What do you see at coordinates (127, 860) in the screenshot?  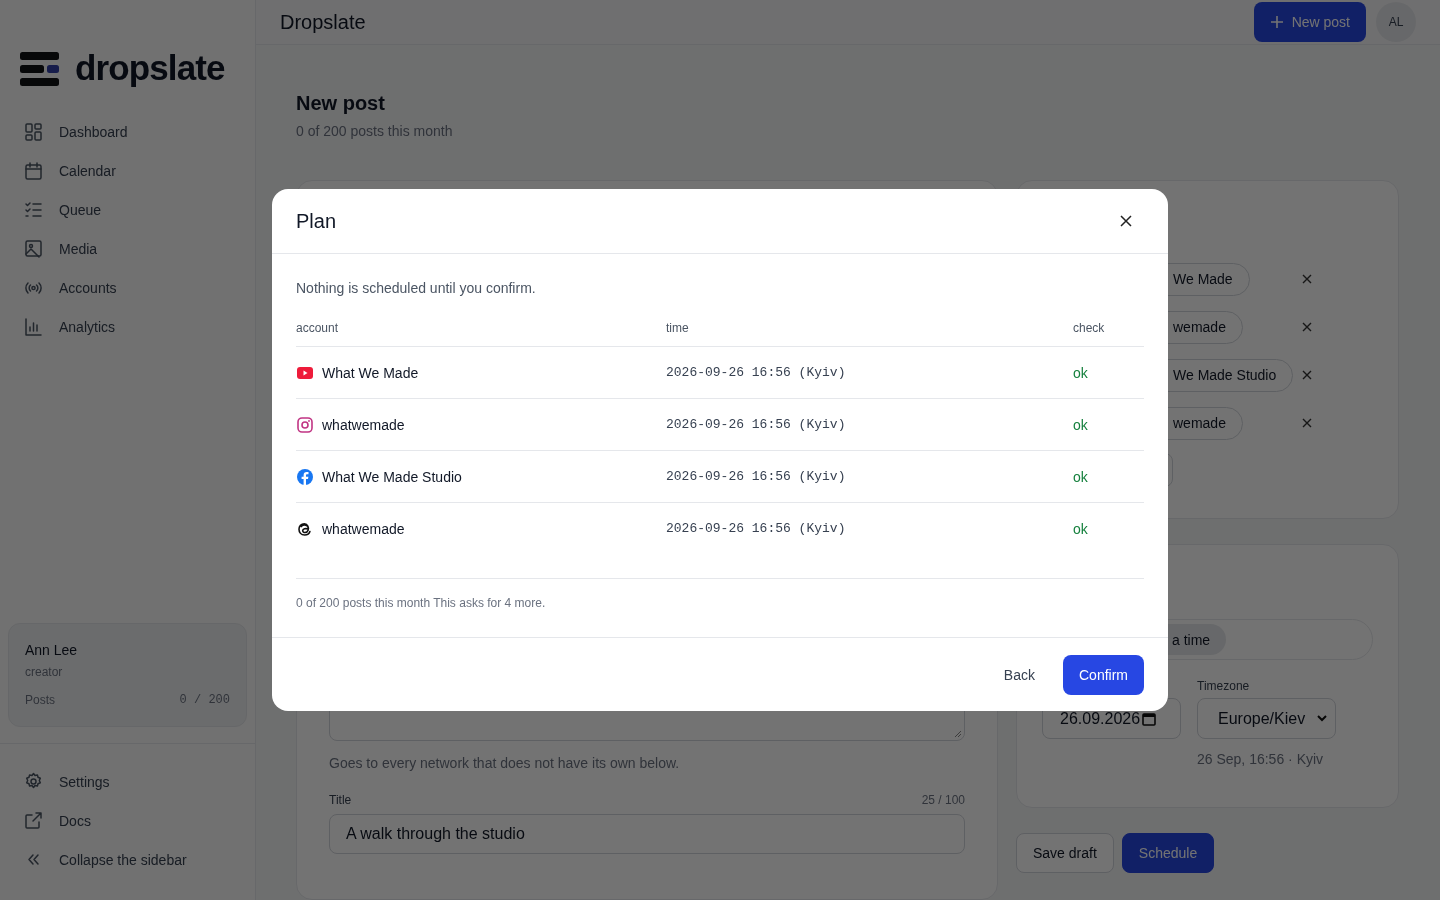 I see `nav-item: Collapse the sidebar` at bounding box center [127, 860].